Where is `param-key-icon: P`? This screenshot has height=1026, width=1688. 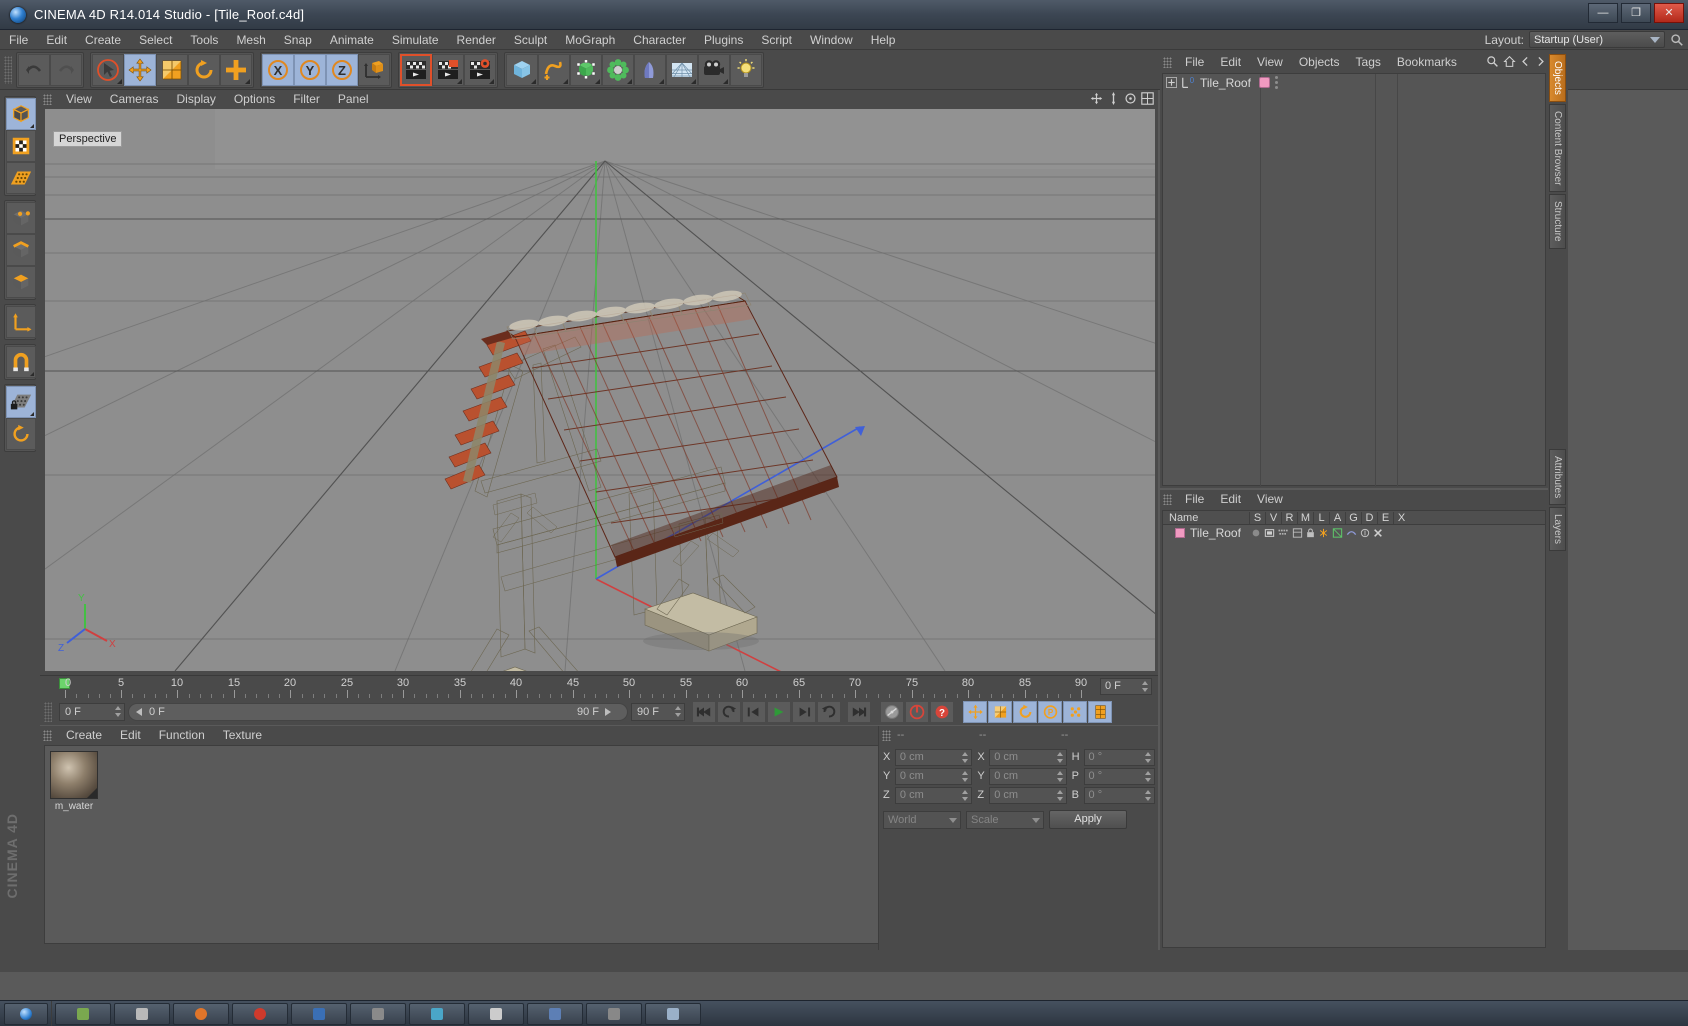 param-key-icon: P is located at coordinates (1050, 712).